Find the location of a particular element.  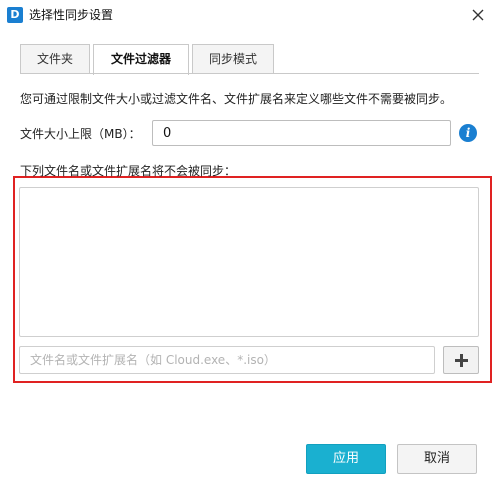

max-size-input is located at coordinates (301, 133).